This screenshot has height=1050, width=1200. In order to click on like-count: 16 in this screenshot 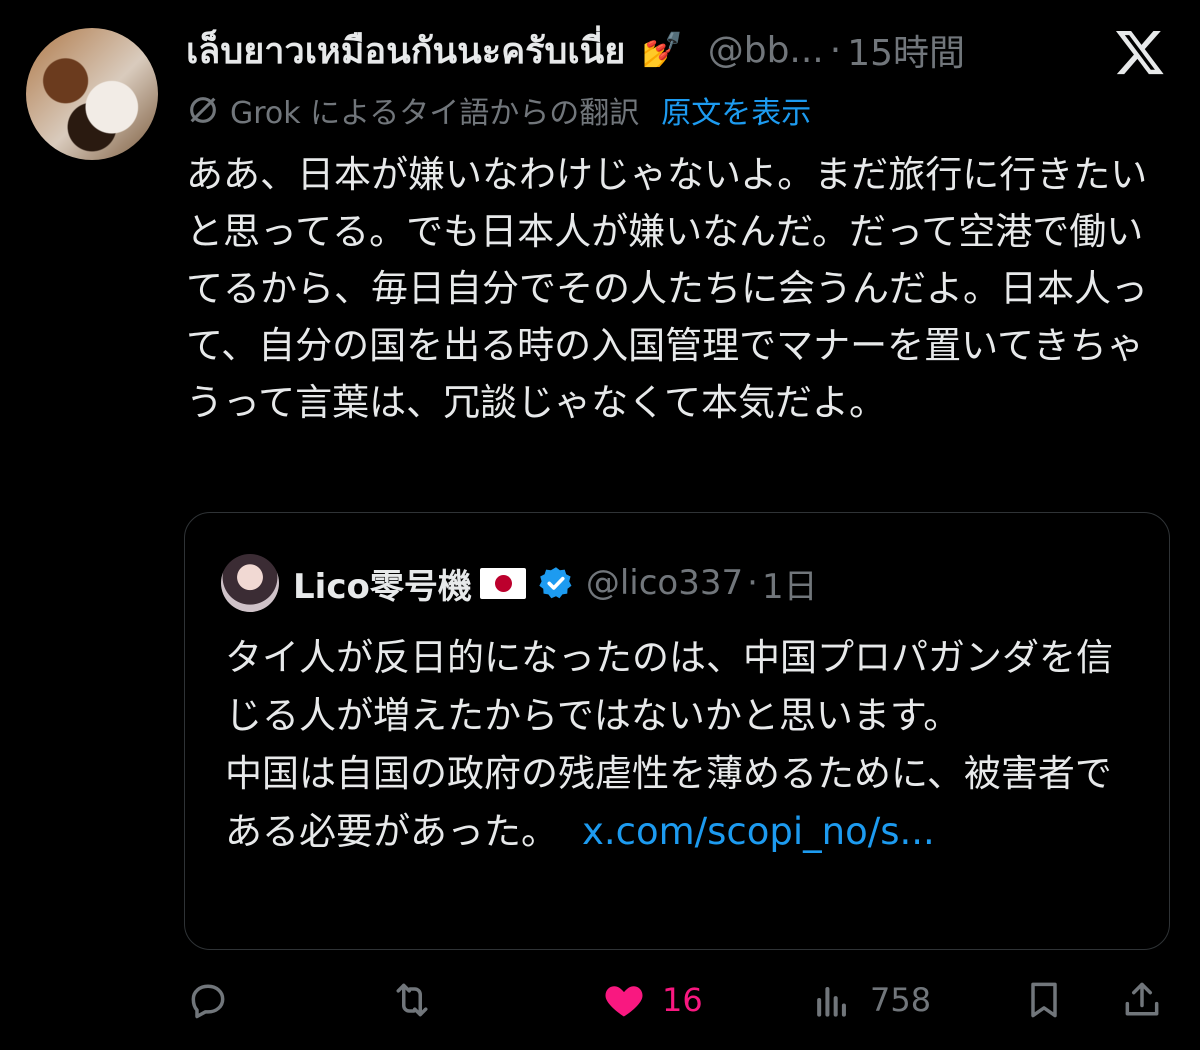, I will do `click(682, 1000)`.